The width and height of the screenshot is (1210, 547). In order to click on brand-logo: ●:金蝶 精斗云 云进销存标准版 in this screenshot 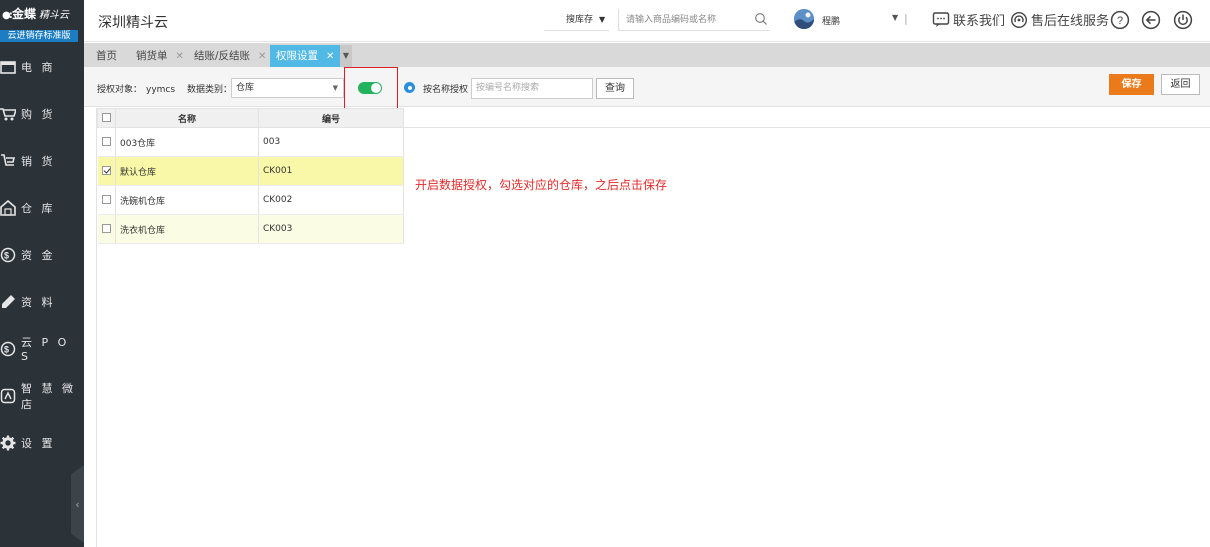, I will do `click(42, 21)`.